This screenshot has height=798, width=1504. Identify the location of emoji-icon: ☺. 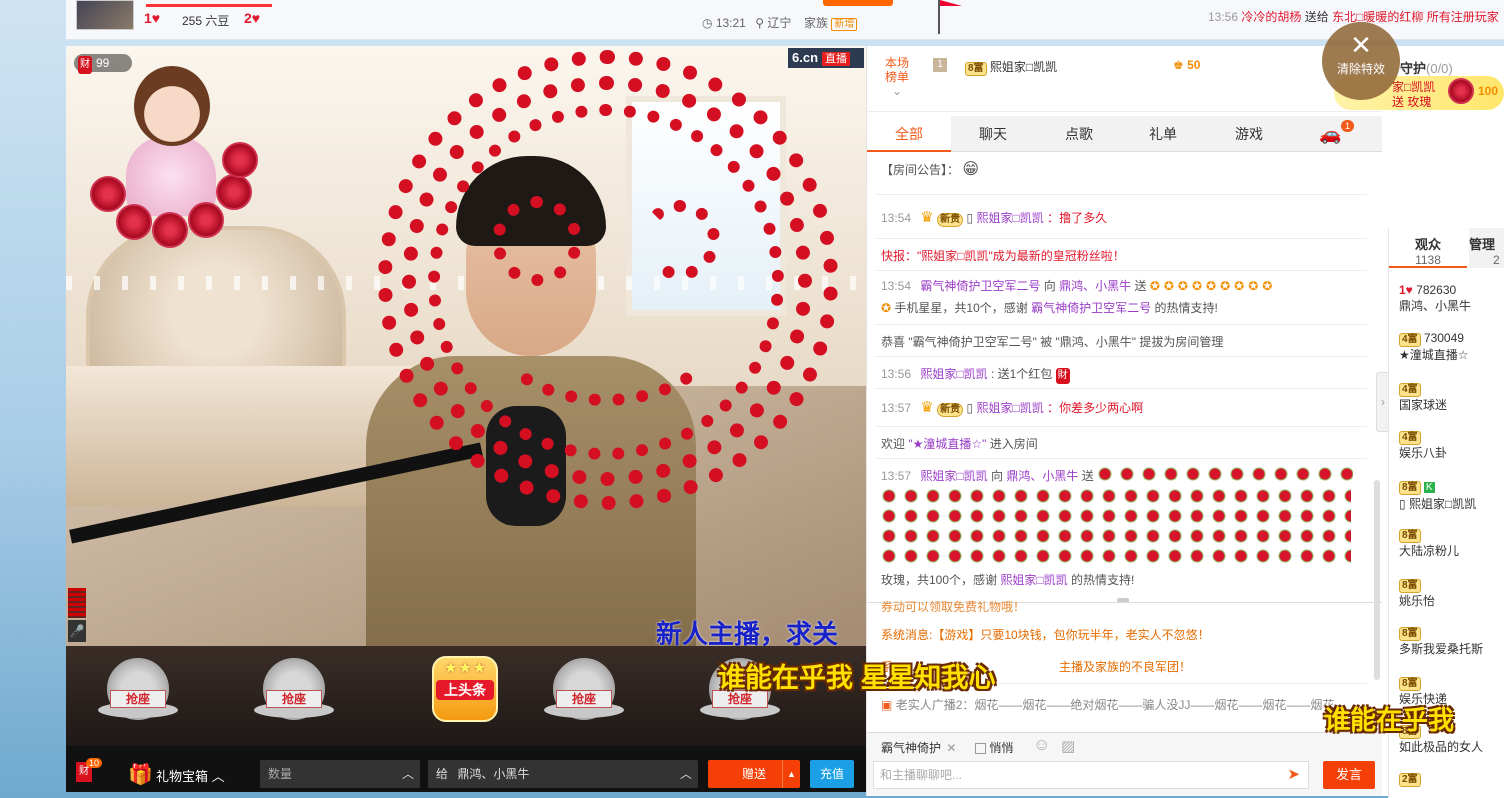
(1041, 745).